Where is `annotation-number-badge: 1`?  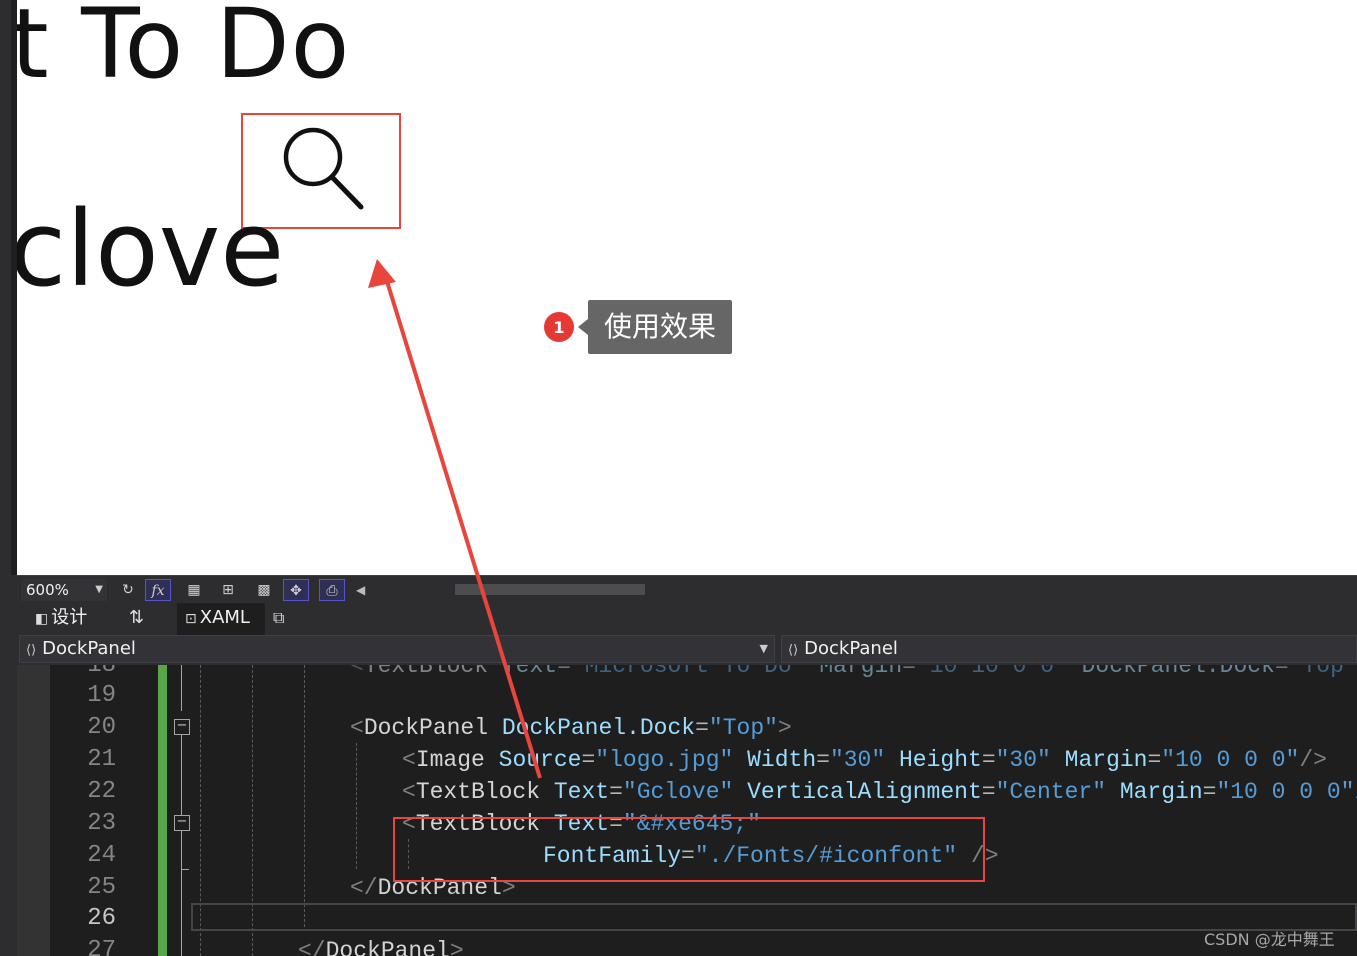 annotation-number-badge: 1 is located at coordinates (559, 327).